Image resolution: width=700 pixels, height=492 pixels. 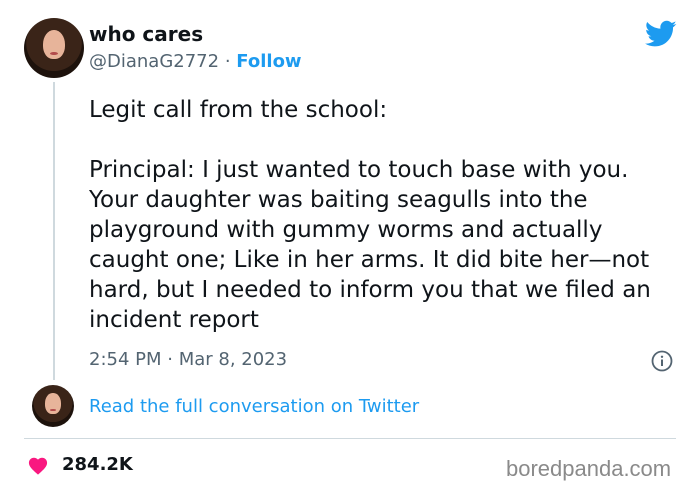 What do you see at coordinates (188, 359) in the screenshot?
I see `tweet-timestamp: 2:54 PM · Mar 8, 2023` at bounding box center [188, 359].